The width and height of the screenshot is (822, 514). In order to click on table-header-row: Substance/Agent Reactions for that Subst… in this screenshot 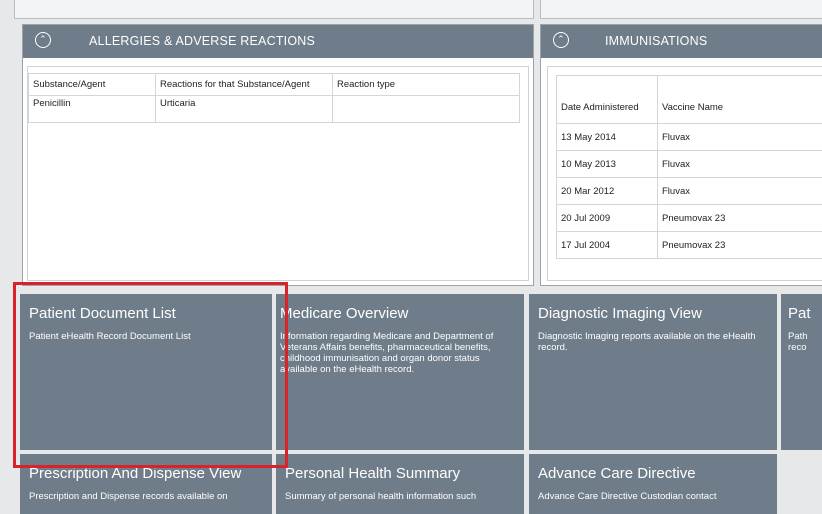, I will do `click(274, 85)`.